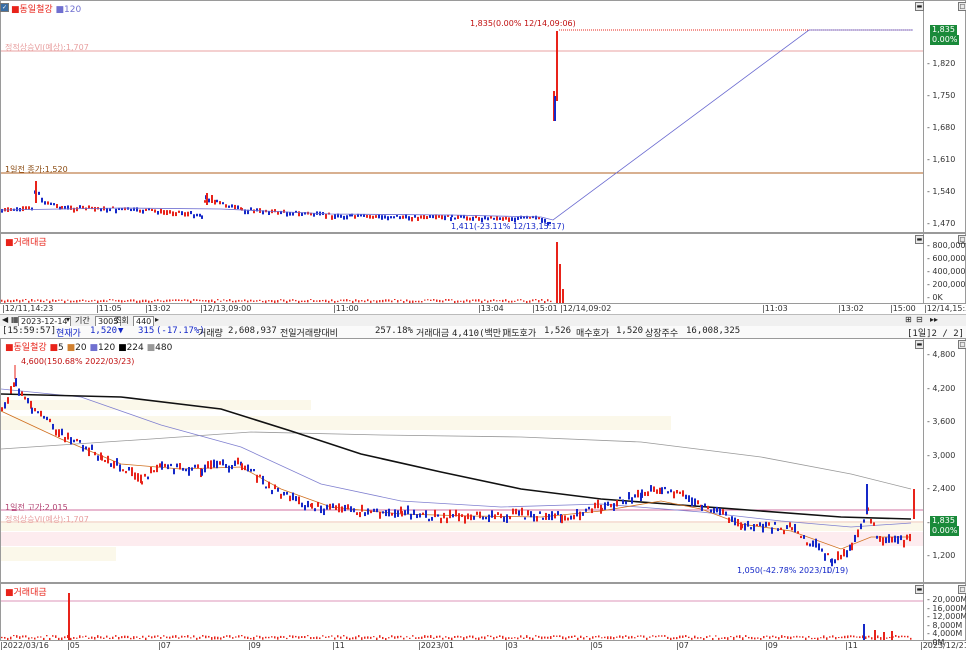 The height and width of the screenshot is (652, 966). I want to click on zoom-in-icon: ⊞, so click(908, 319).